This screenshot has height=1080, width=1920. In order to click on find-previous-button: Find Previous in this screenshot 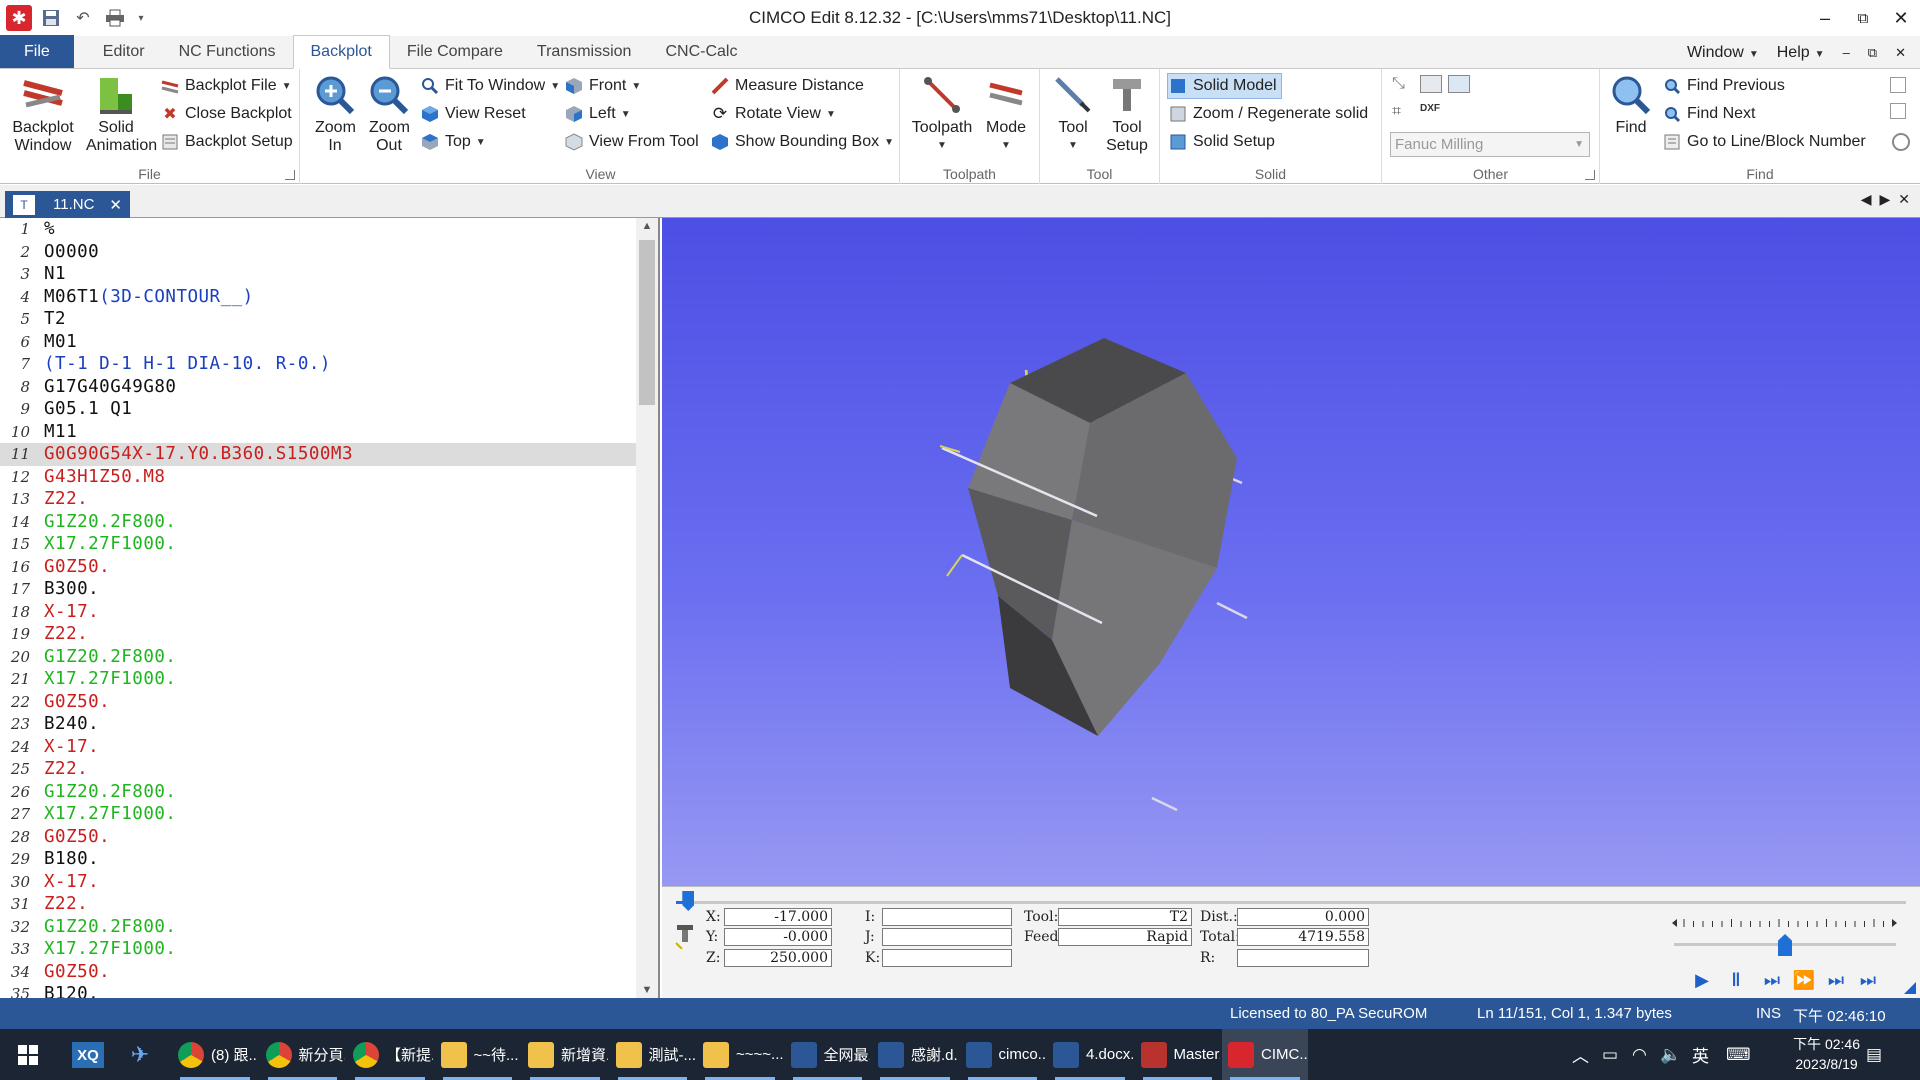, I will do `click(1723, 86)`.